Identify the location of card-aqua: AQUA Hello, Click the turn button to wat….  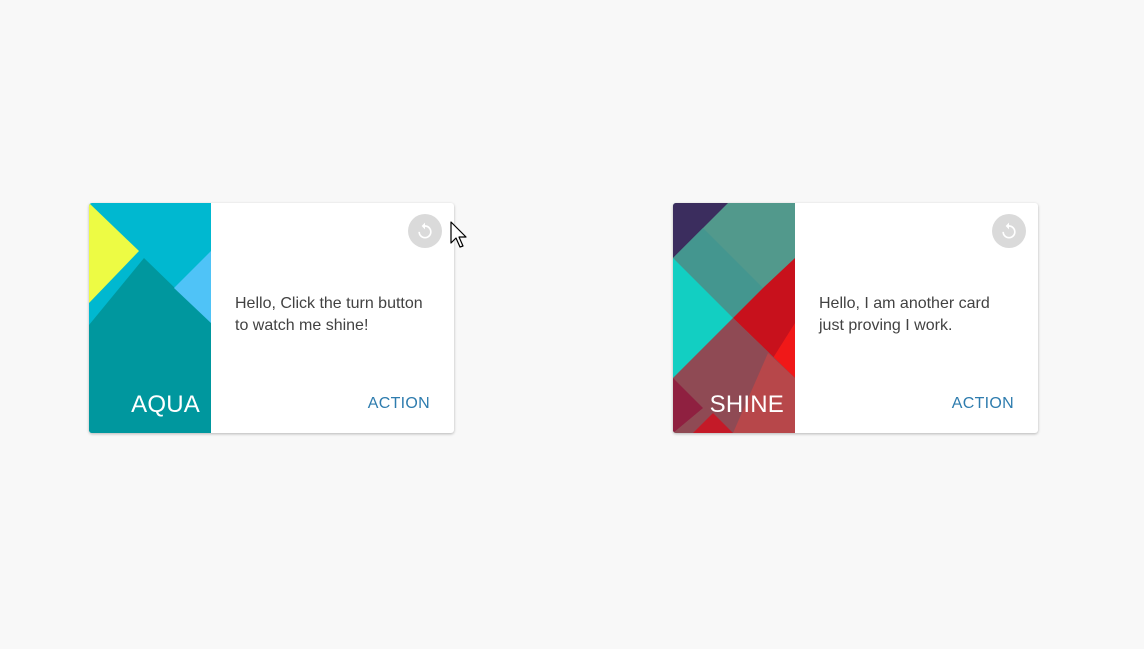
(271, 318).